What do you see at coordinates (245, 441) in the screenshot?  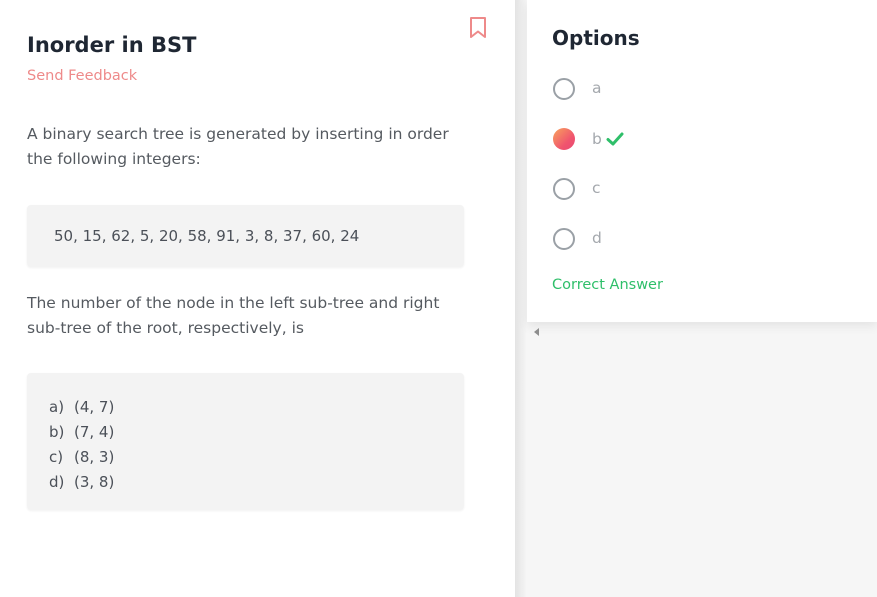 I see `choices-box: a) (4, 7) b) (7, 4) c) (8, 3) d) (3, 8)` at bounding box center [245, 441].